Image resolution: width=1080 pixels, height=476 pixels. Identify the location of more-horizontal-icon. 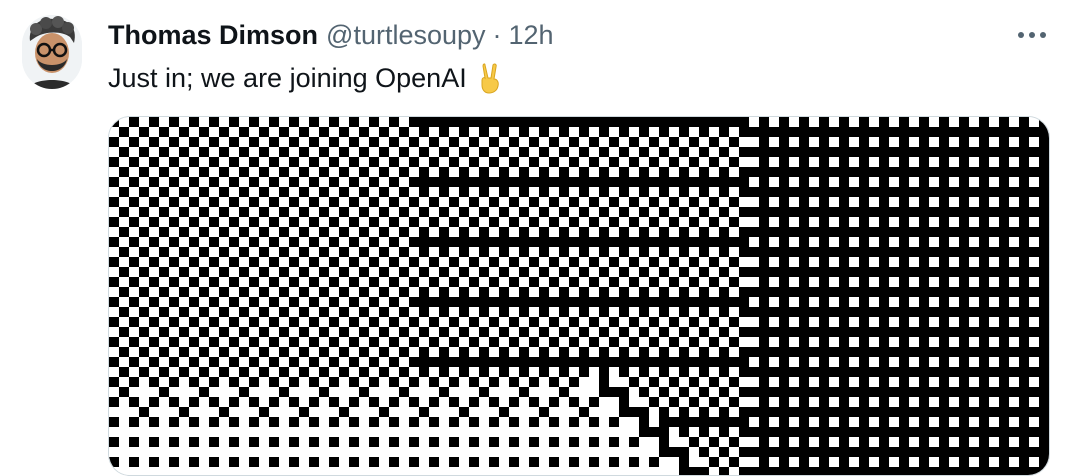
(1032, 35).